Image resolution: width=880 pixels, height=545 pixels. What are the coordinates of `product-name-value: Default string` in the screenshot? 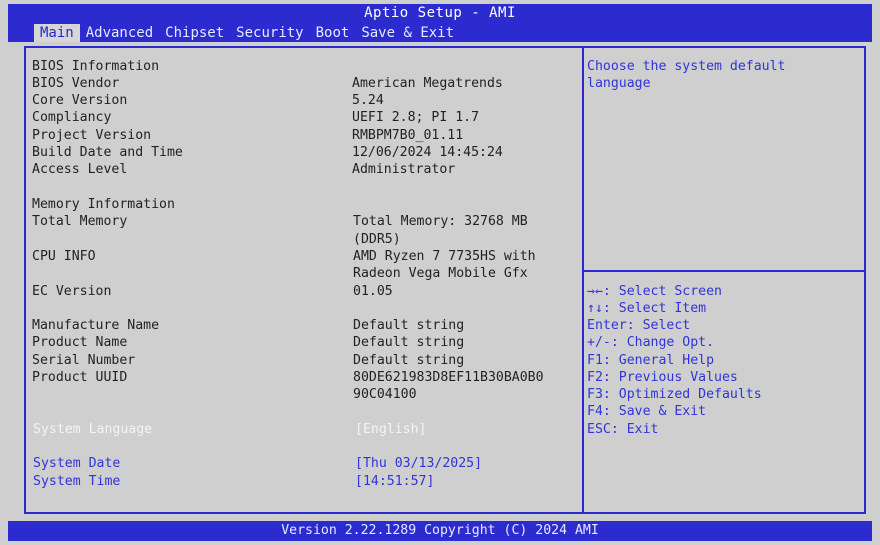 It's located at (409, 342).